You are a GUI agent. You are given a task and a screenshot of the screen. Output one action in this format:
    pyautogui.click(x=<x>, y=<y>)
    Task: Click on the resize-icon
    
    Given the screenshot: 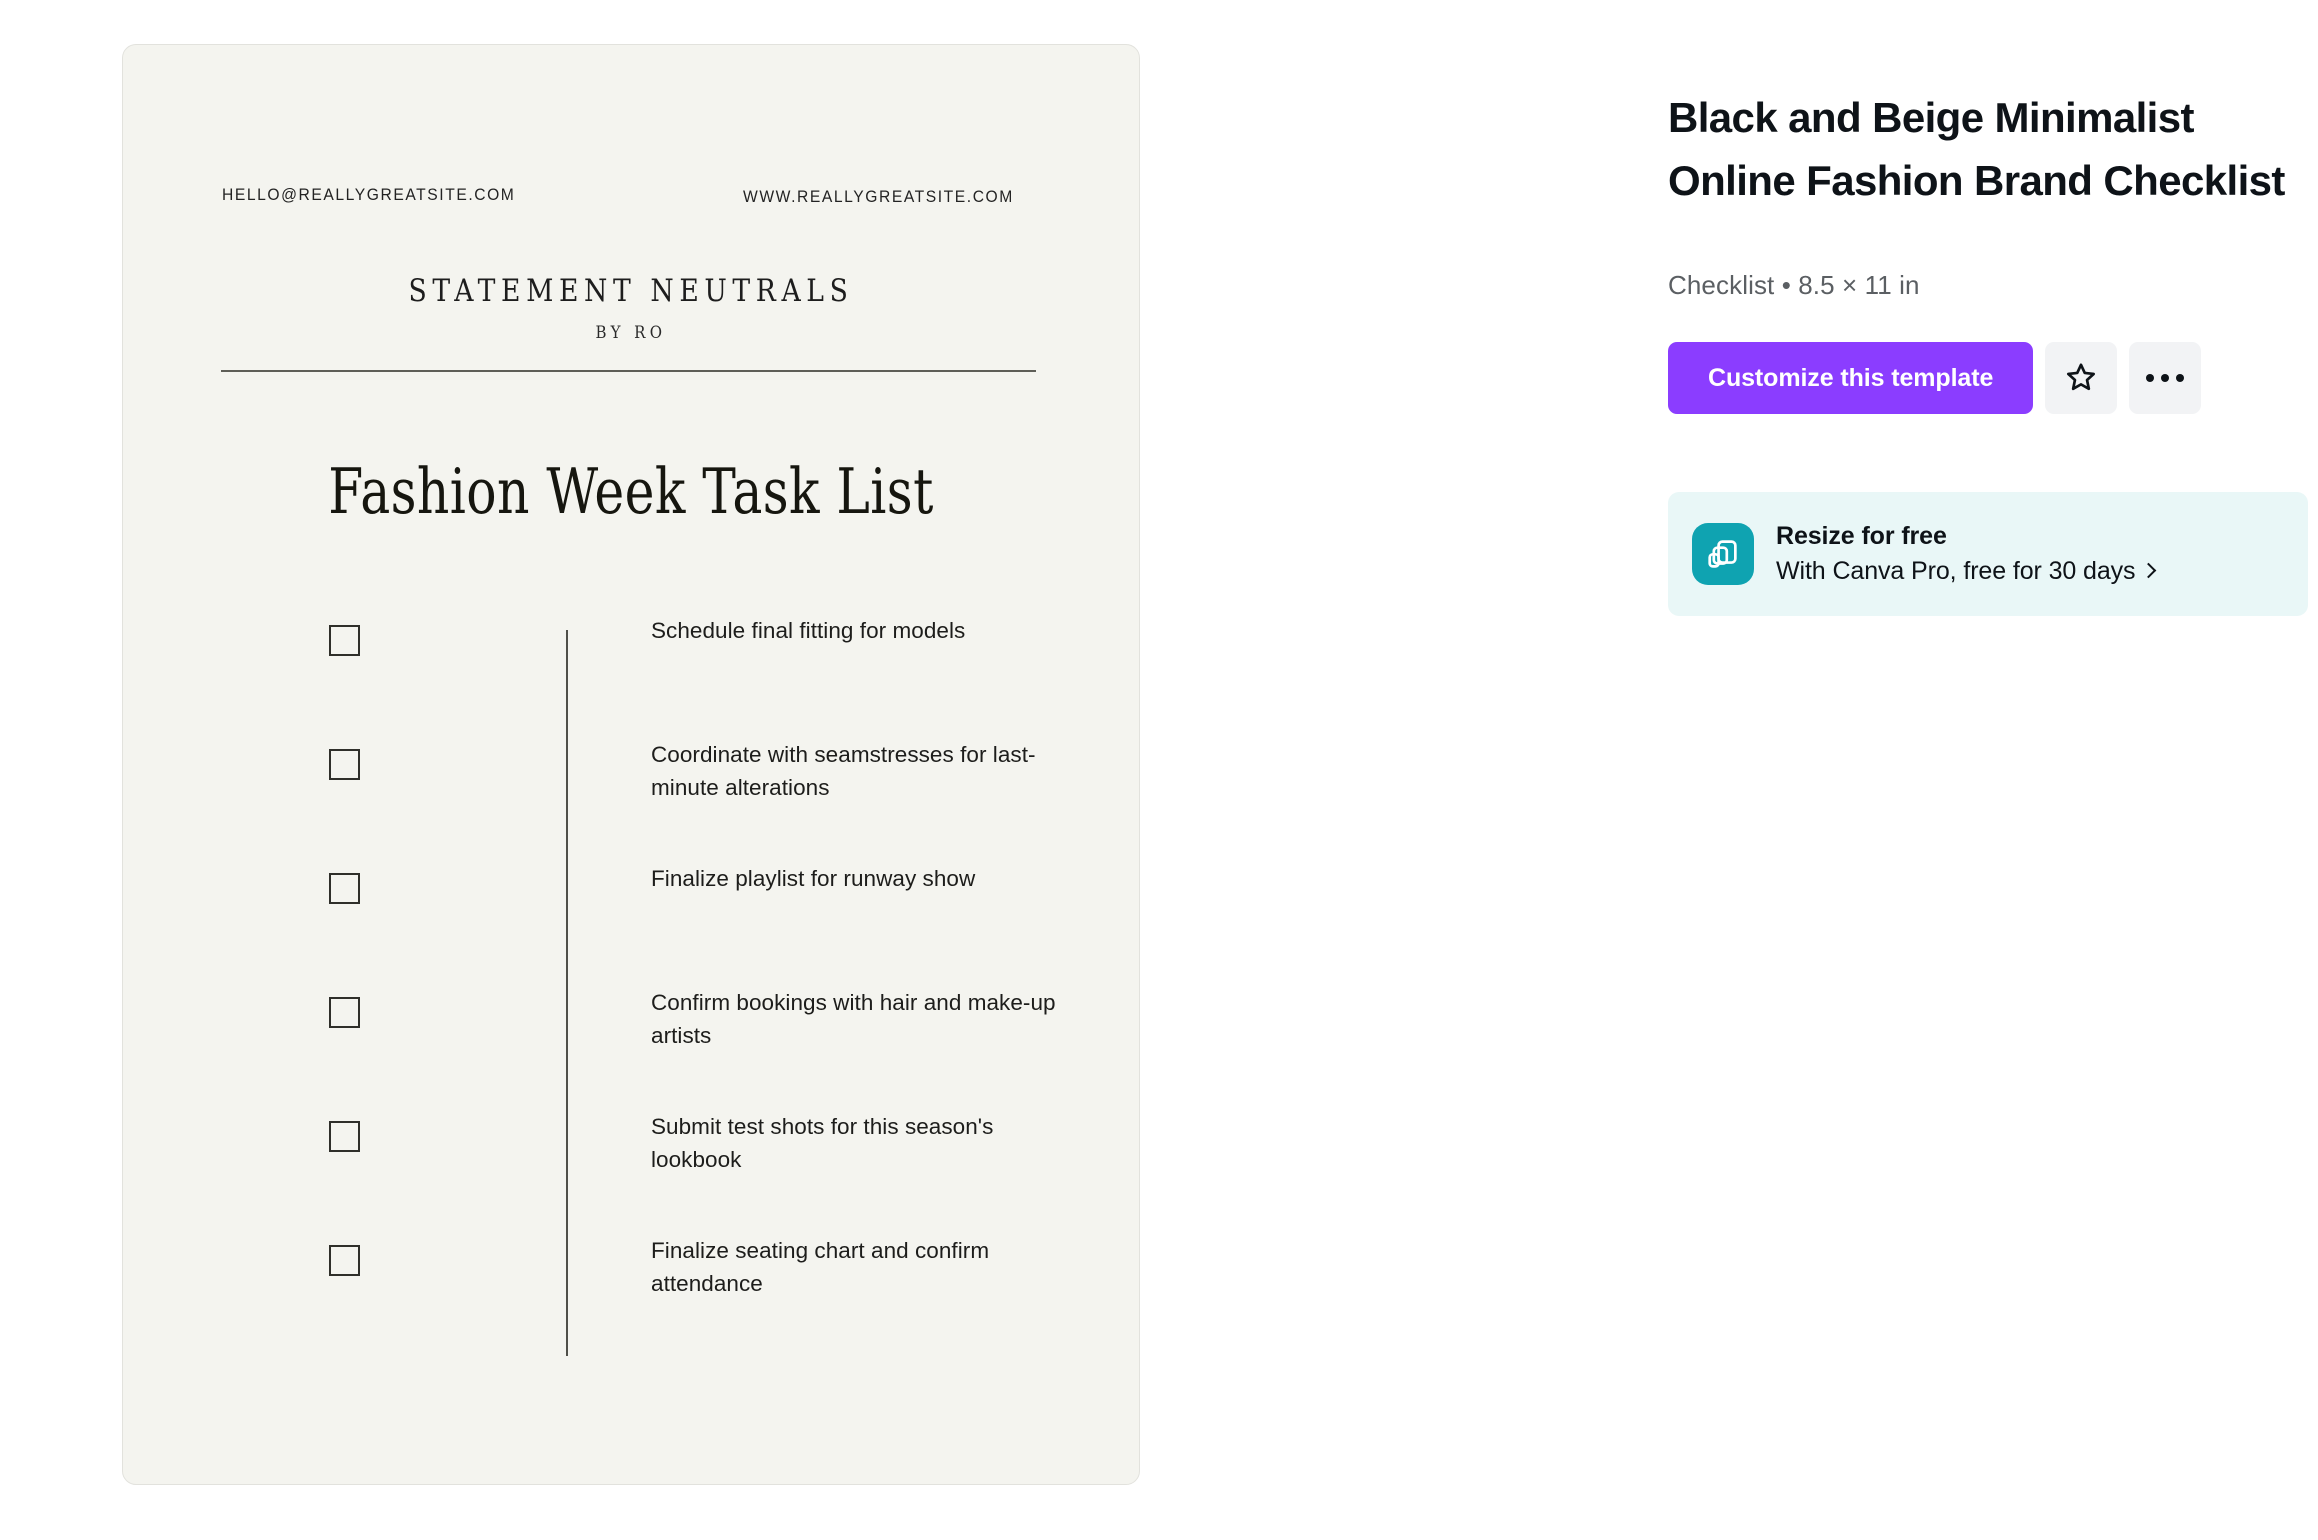 What is the action you would take?
    pyautogui.click(x=1723, y=554)
    